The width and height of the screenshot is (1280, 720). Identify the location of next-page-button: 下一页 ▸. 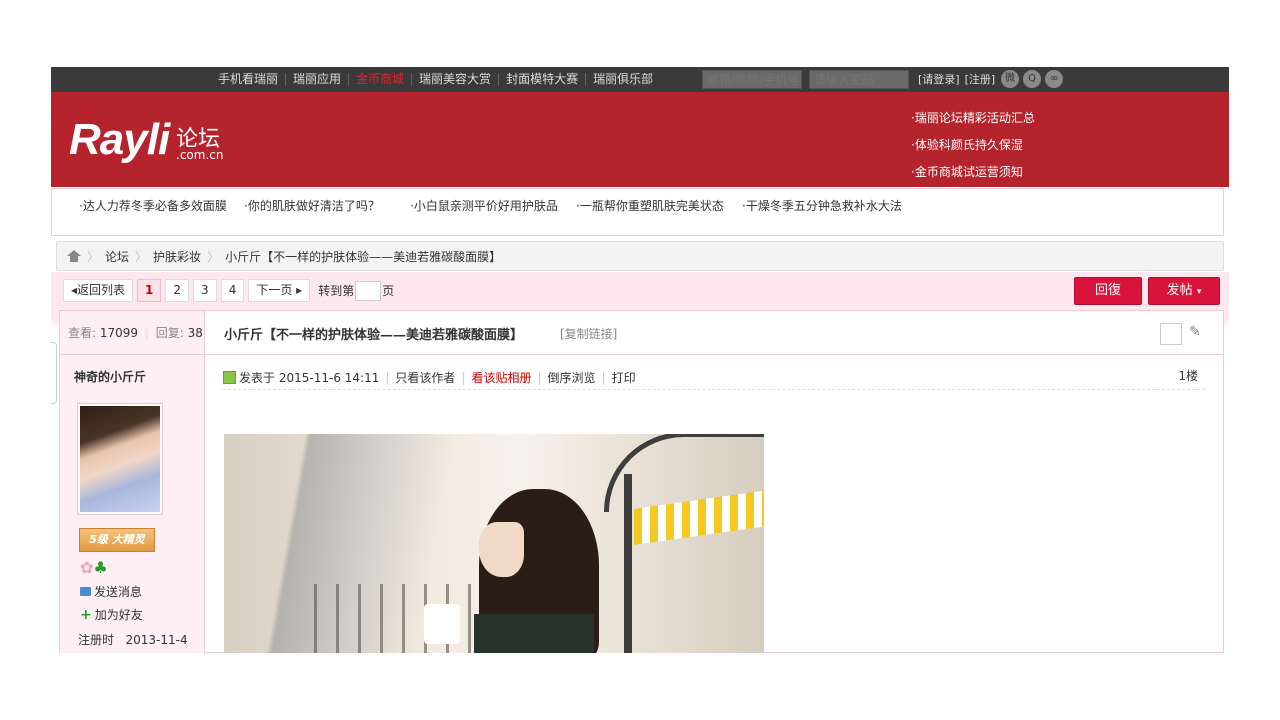
(279, 290).